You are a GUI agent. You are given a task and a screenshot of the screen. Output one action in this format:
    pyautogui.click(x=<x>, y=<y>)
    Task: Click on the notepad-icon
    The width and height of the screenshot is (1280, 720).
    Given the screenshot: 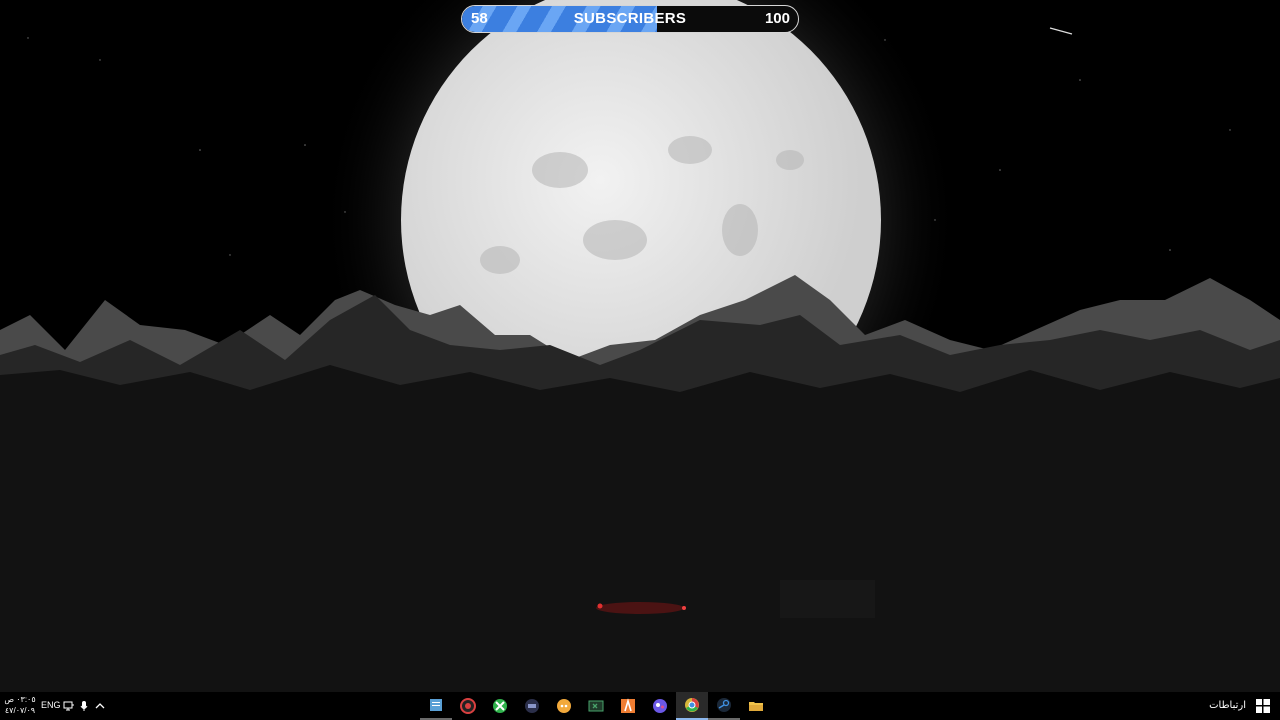 What is the action you would take?
    pyautogui.click(x=436, y=705)
    